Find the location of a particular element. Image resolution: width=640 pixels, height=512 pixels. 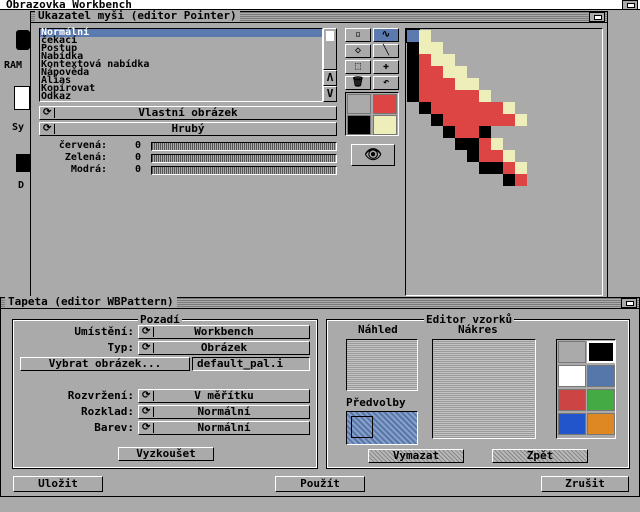

desktop-icon-drive: D is located at coordinates (18, 172).